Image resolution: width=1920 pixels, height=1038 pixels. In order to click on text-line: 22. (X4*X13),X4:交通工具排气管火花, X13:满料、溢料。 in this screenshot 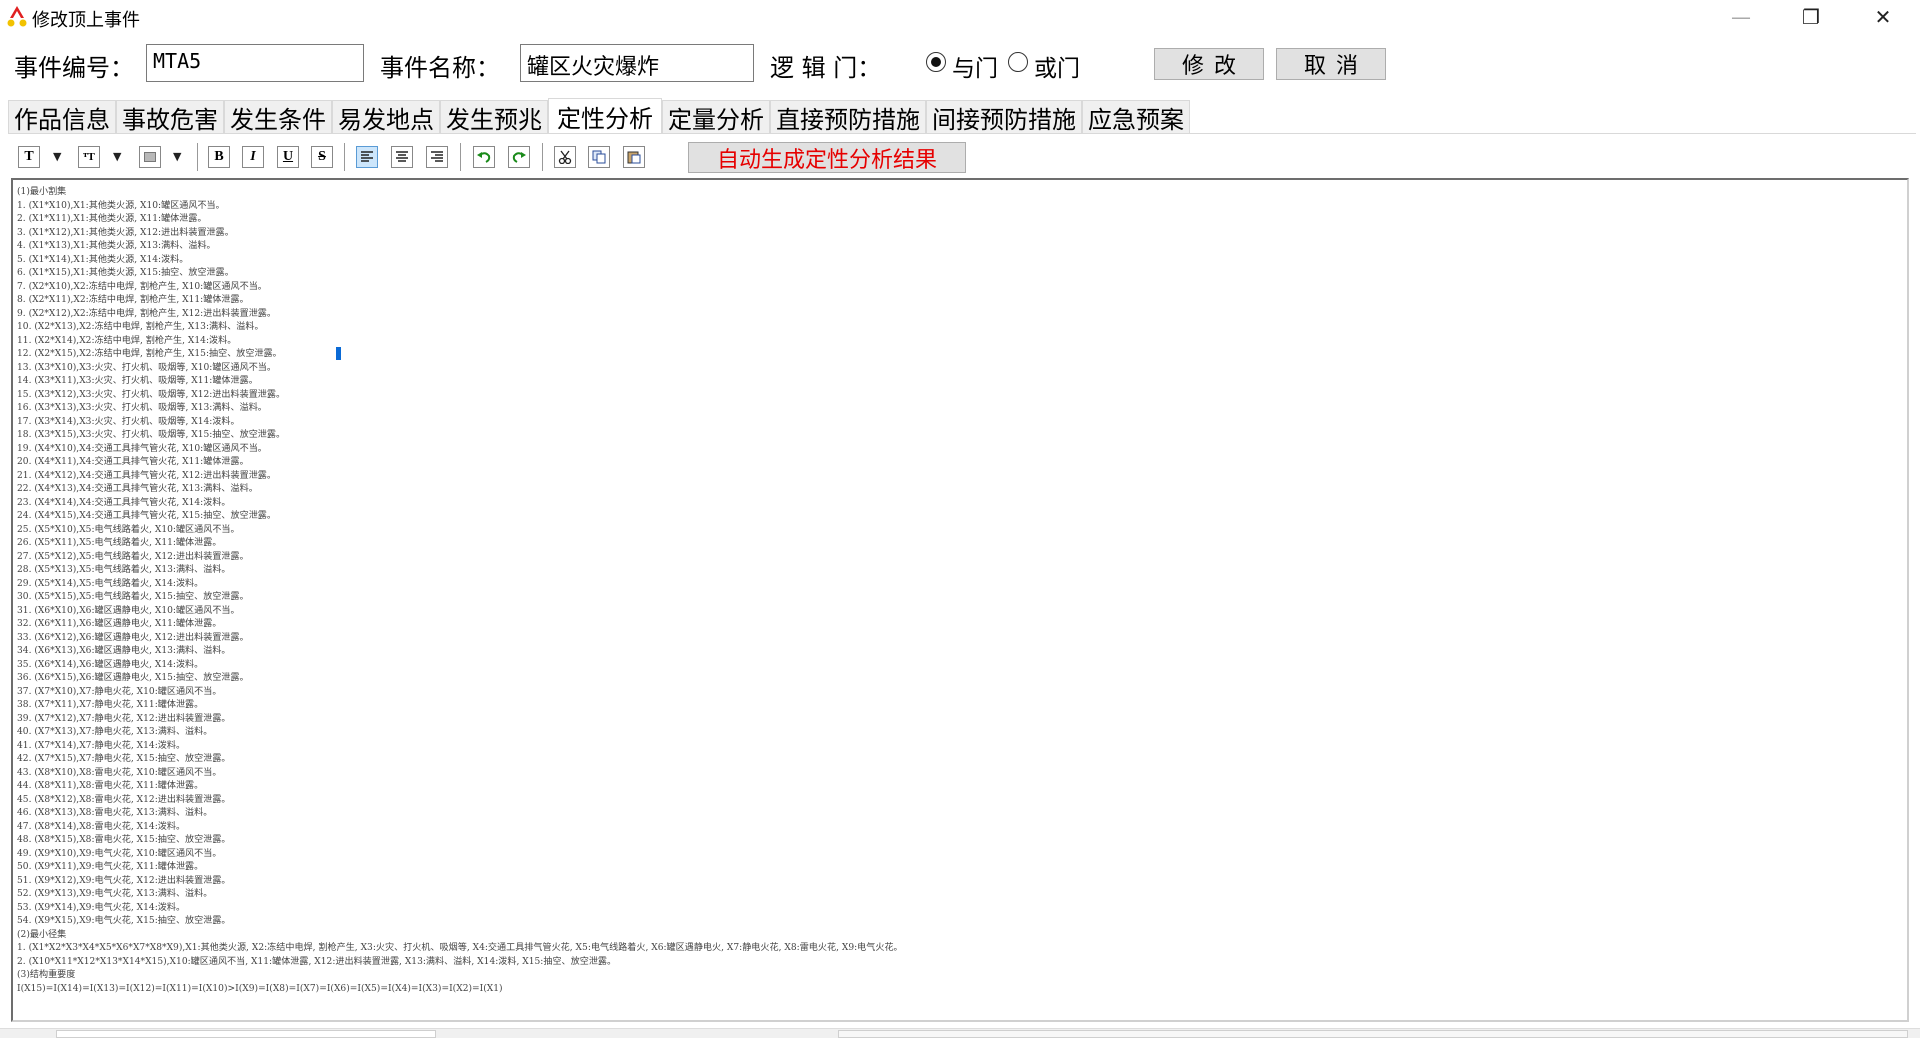, I will do `click(137, 489)`.